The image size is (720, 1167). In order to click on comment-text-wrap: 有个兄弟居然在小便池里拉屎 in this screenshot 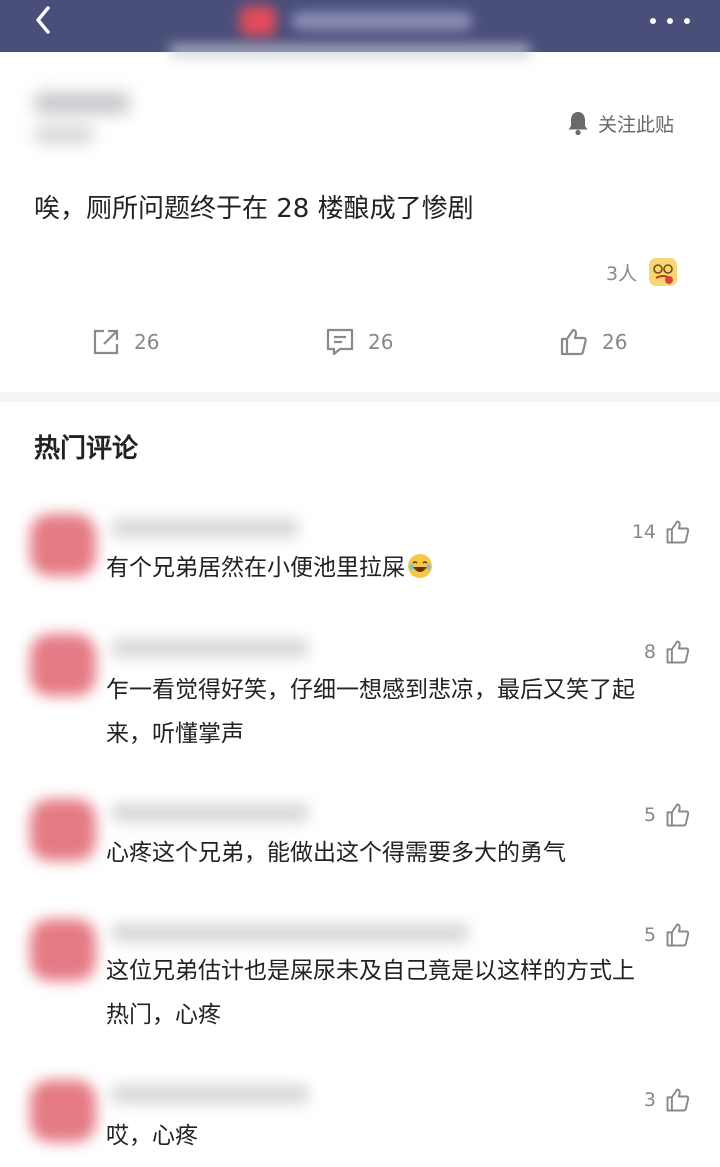, I will do `click(386, 568)`.